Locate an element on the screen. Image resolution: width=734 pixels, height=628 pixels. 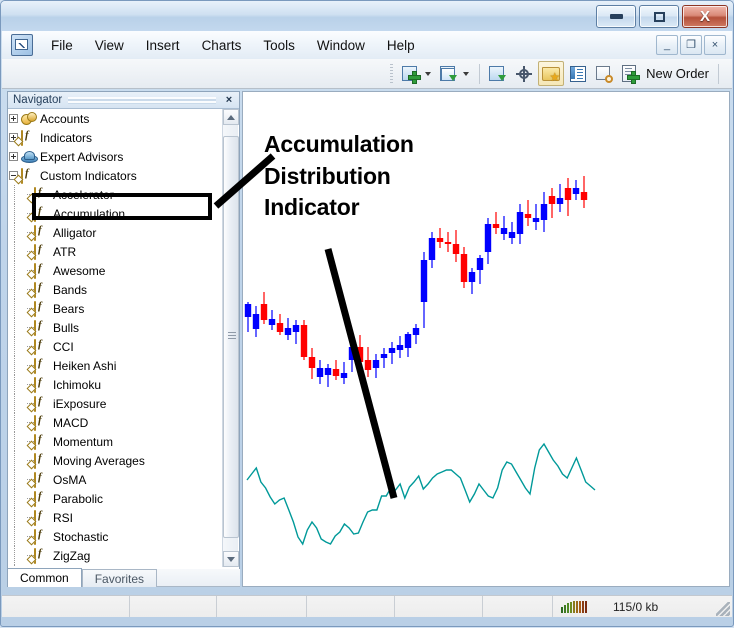
close-button: X is located at coordinates (705, 16).